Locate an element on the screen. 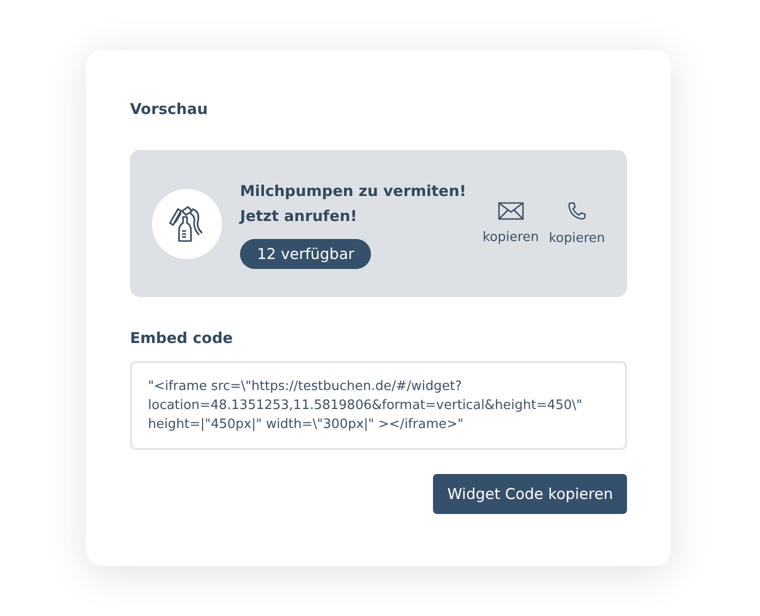 The width and height of the screenshot is (760, 616). code-field: "<iframe src=\"https://testbuchen.de/#/widget? location=48.1351253,11.5819806&format=vertical&height=450\" height=|"450px|" width=\"300px|" ></iframe>" is located at coordinates (378, 405).